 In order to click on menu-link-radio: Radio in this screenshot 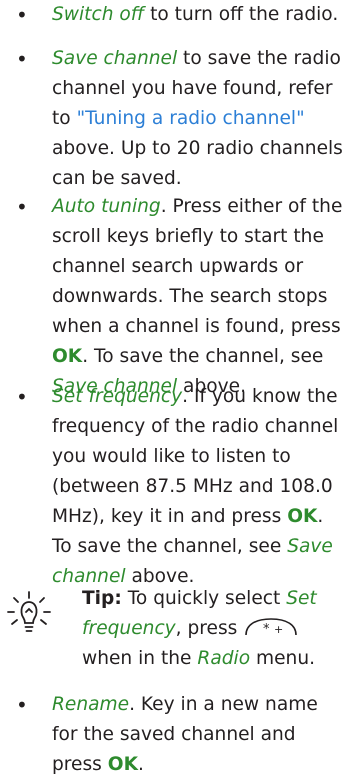, I will do `click(223, 658)`.